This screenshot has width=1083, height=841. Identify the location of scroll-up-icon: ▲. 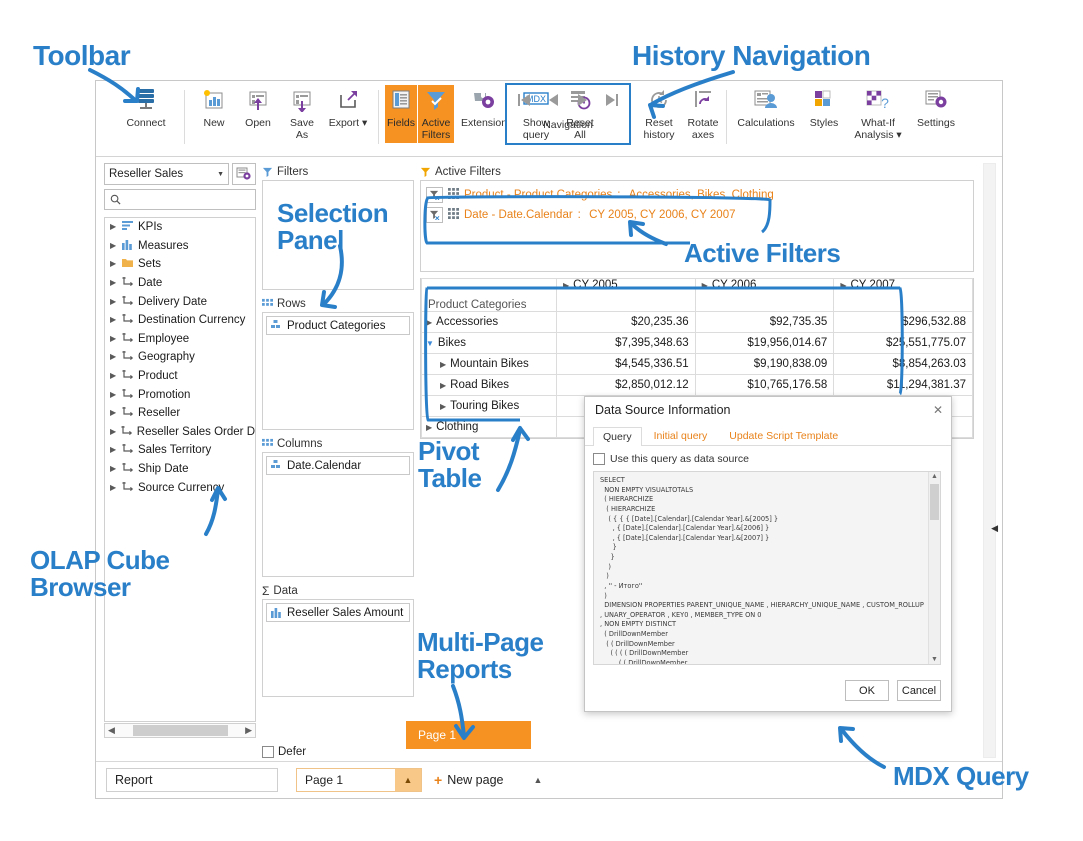
(934, 476).